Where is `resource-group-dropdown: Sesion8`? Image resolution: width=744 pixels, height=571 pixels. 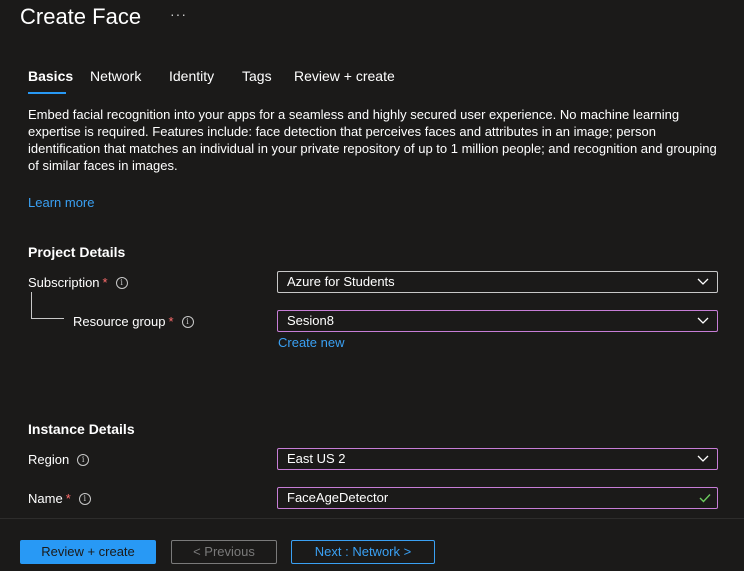 resource-group-dropdown: Sesion8 is located at coordinates (497, 321).